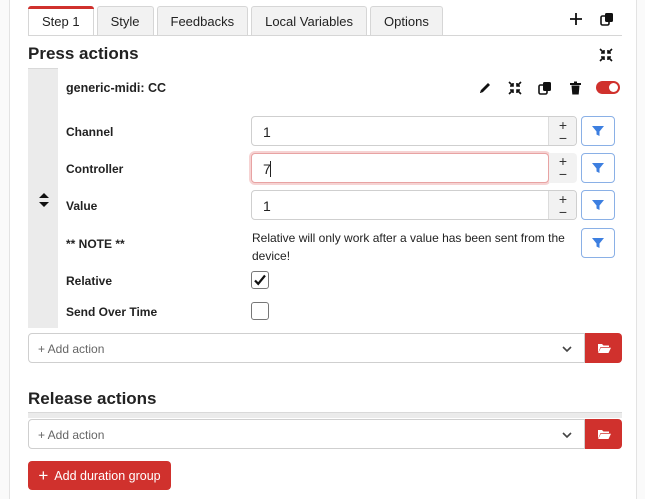 This screenshot has height=499, width=645. I want to click on controller-stepper-wrap: + −, so click(563, 168).